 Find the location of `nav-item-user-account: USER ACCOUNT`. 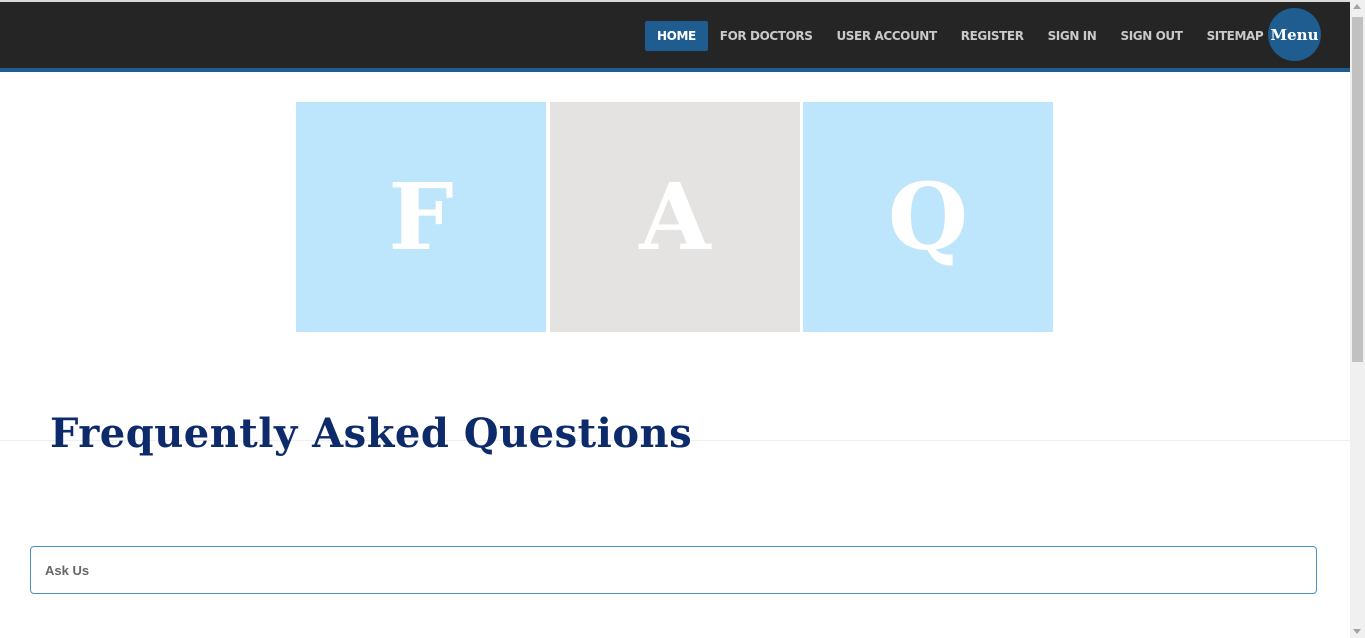

nav-item-user-account: USER ACCOUNT is located at coordinates (886, 36).